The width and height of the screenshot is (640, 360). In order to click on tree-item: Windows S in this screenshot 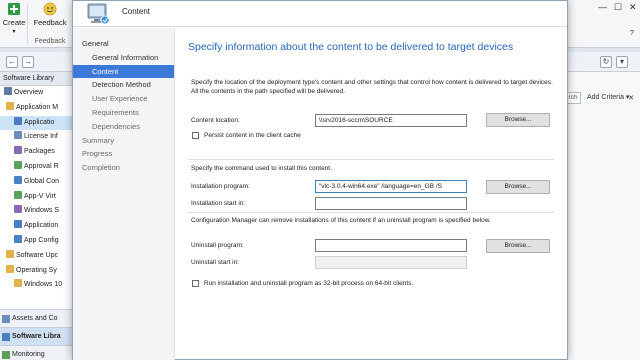, I will do `click(37, 211)`.